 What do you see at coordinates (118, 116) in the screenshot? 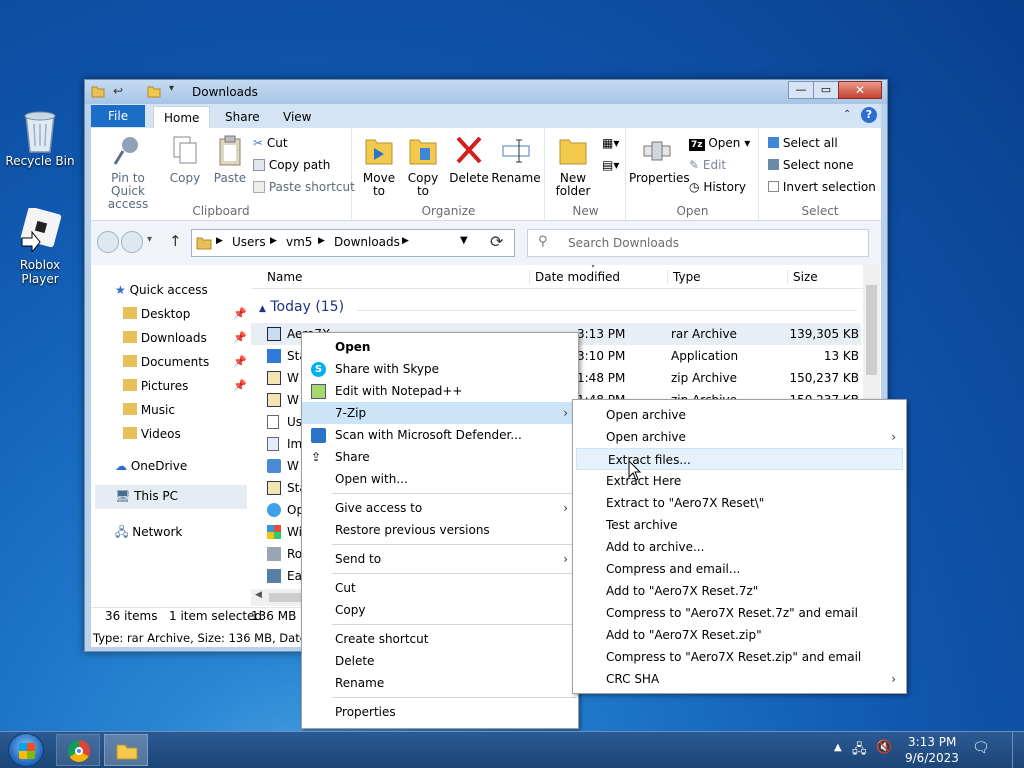
I see `tab-file: File` at bounding box center [118, 116].